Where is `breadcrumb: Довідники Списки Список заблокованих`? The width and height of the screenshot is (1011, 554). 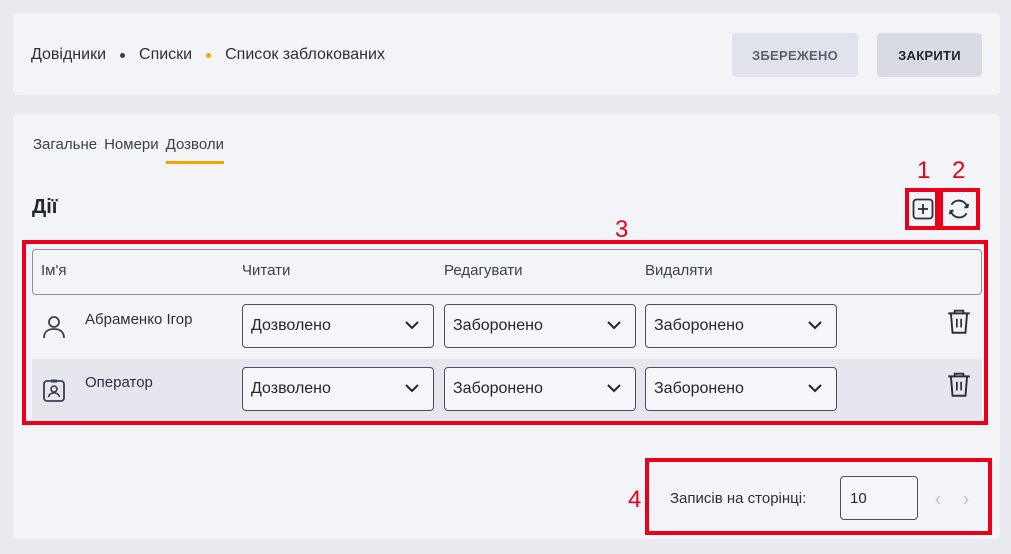
breadcrumb: Довідники Списки Список заблокованих is located at coordinates (208, 55).